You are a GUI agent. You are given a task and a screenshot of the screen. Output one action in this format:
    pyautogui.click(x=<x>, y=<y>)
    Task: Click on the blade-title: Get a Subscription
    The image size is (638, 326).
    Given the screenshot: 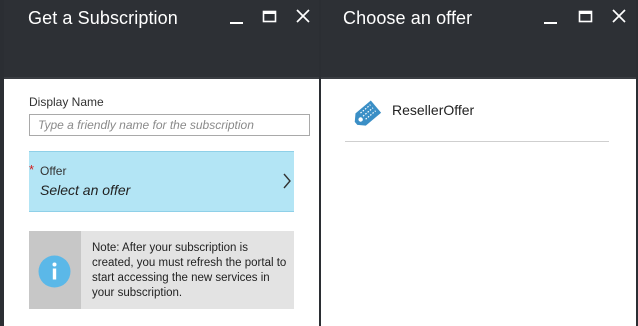 What is the action you would take?
    pyautogui.click(x=103, y=18)
    